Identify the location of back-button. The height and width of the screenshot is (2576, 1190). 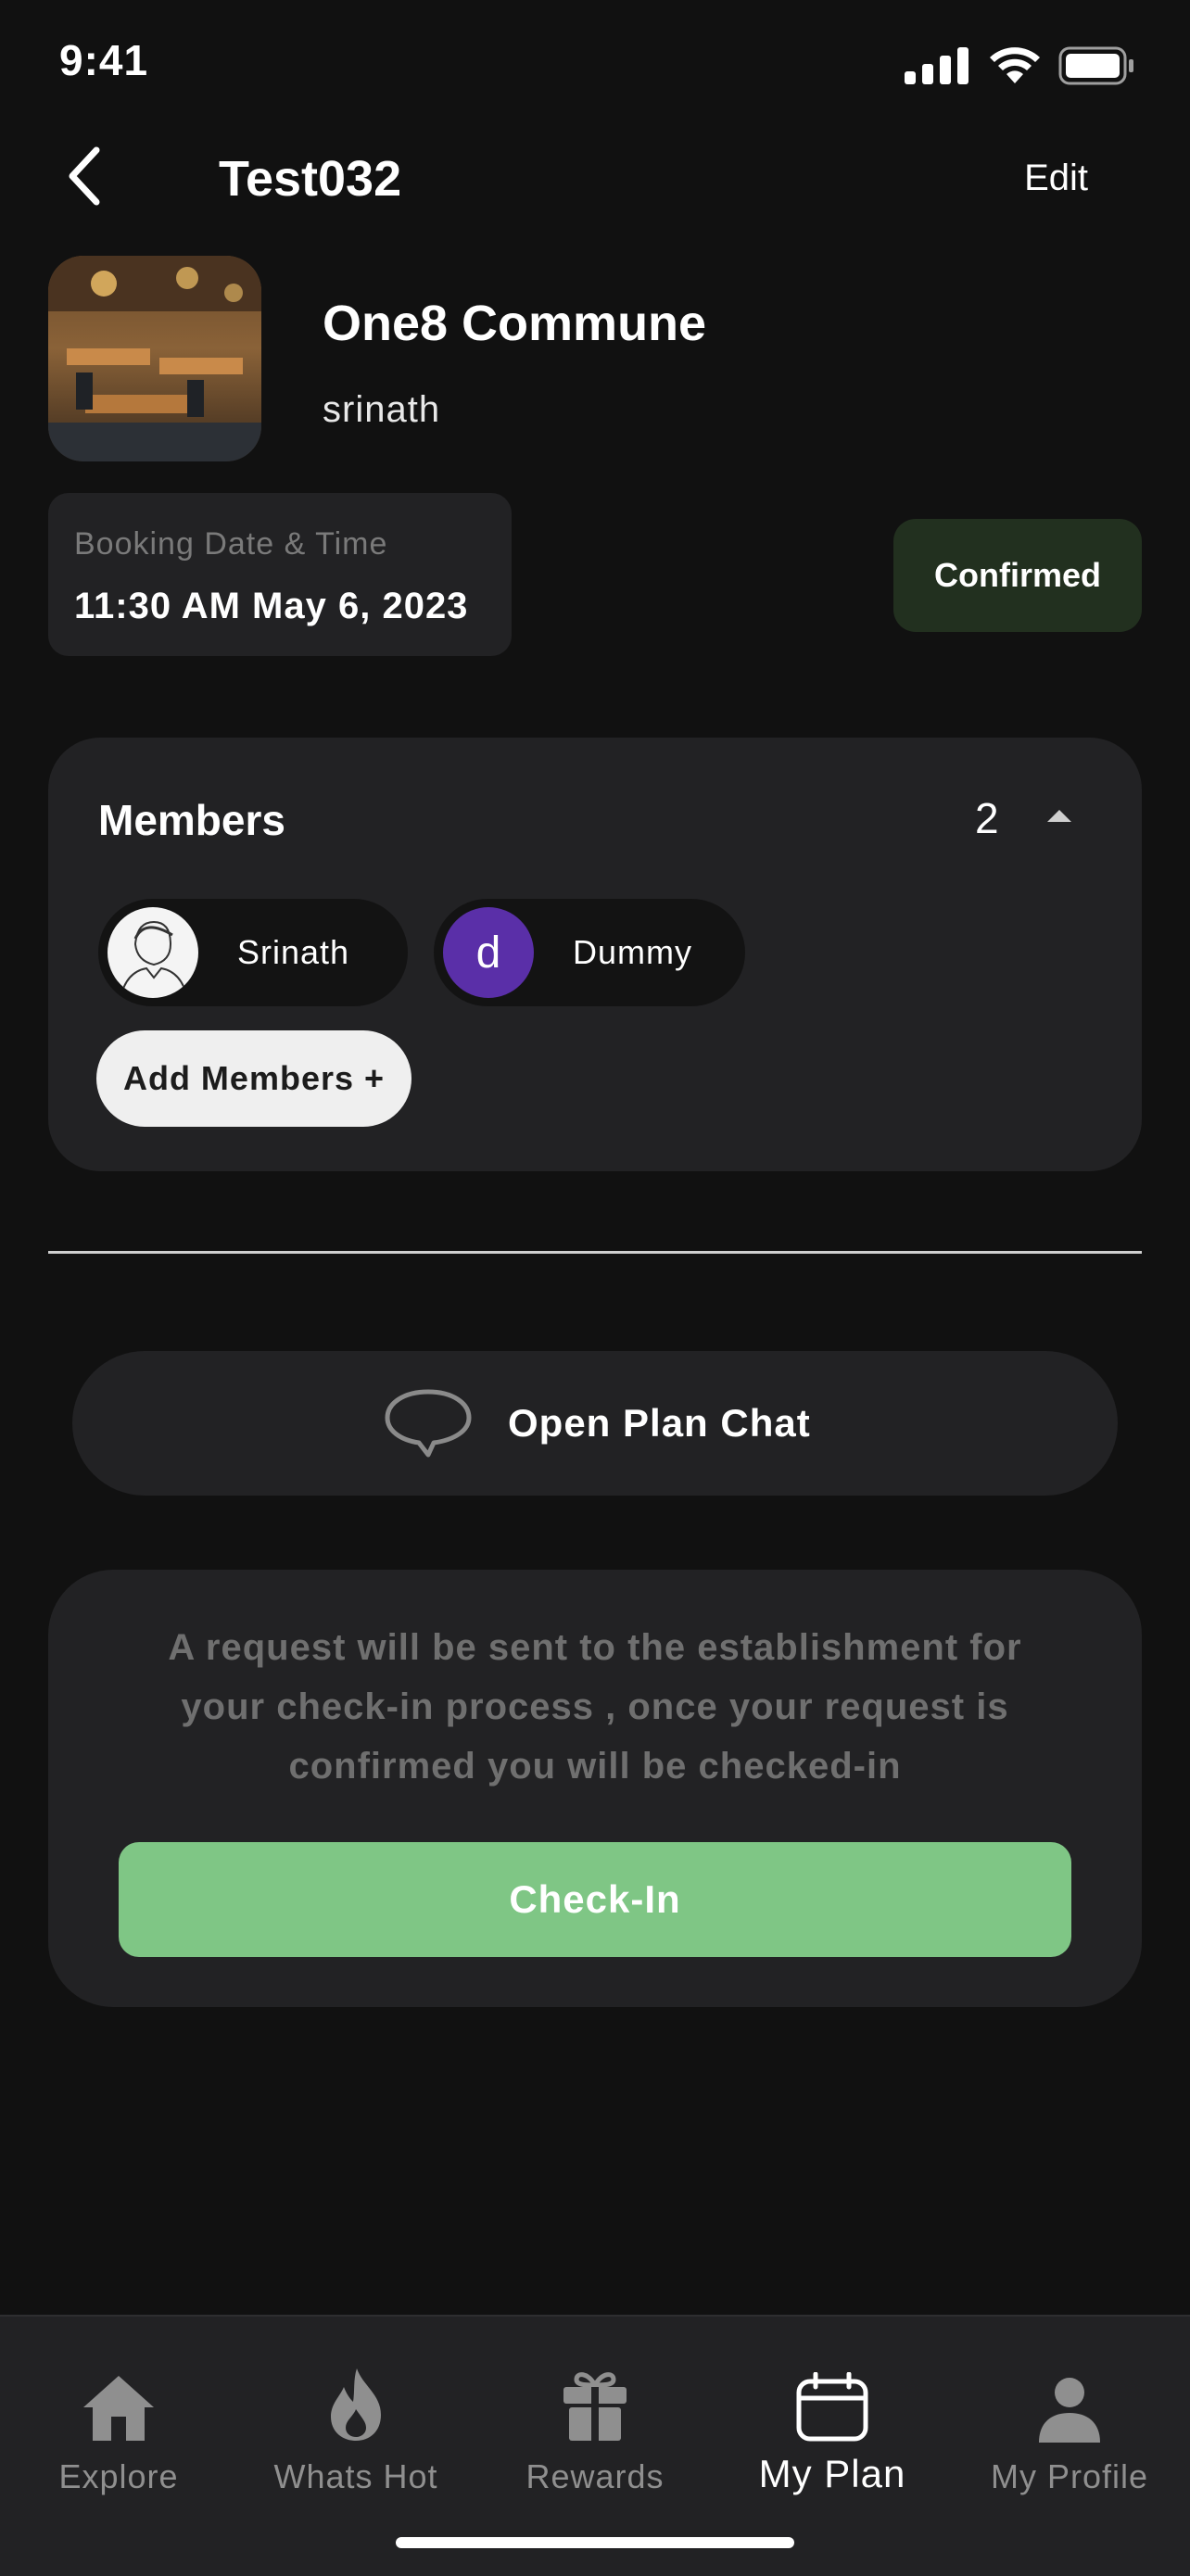
(83, 176).